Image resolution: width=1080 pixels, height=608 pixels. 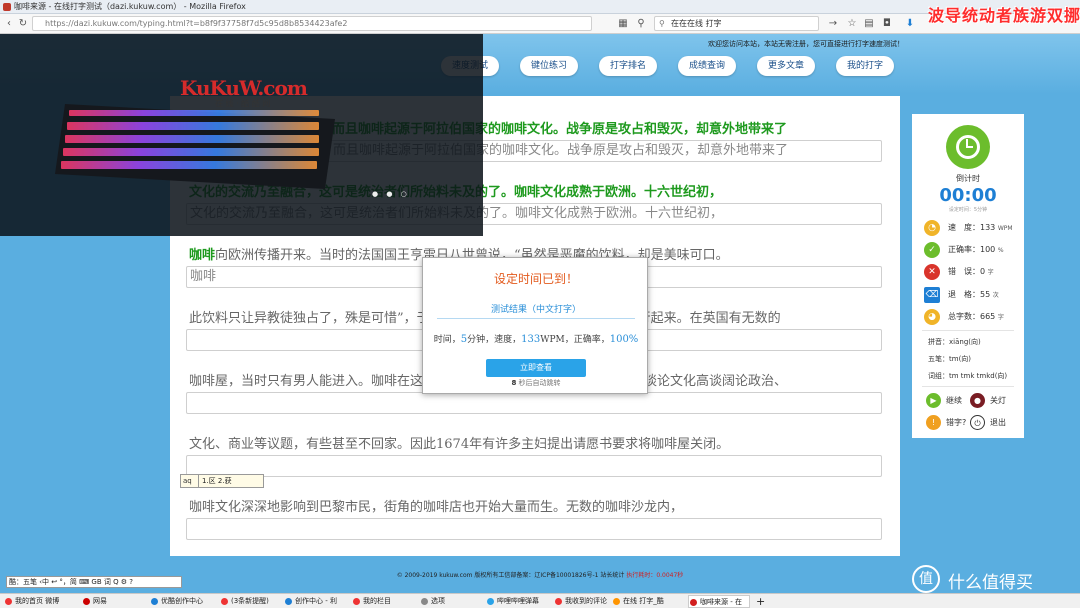 I want to click on control-label: 关灯, so click(x=998, y=400).